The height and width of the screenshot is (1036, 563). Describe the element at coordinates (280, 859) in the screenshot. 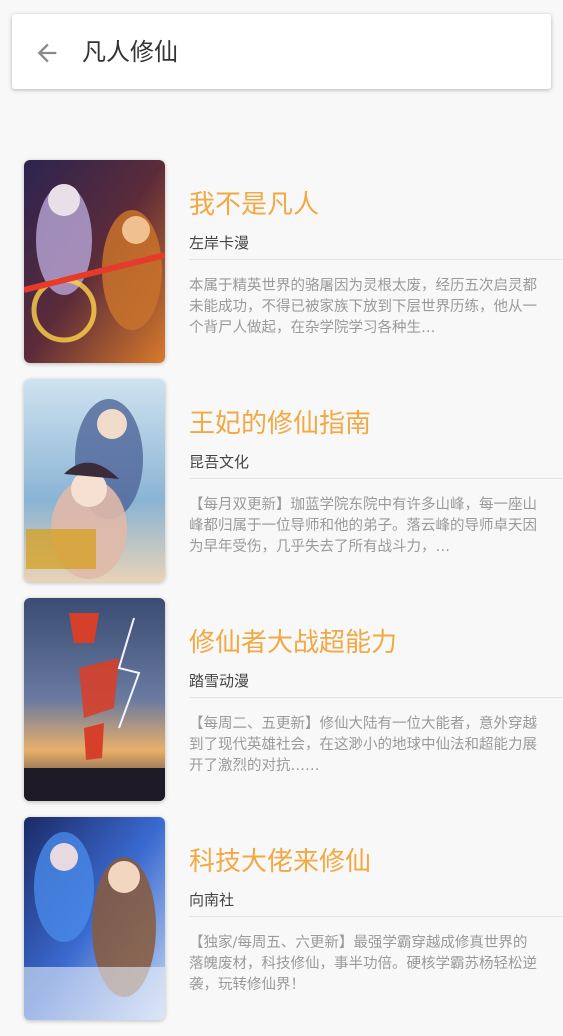

I see `comic-title: 科技大佬来修仙` at that location.